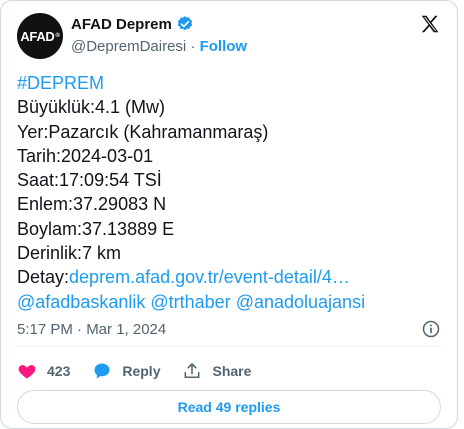  Describe the element at coordinates (121, 24) in the screenshot. I see `display-name: AFAD Deprem` at that location.